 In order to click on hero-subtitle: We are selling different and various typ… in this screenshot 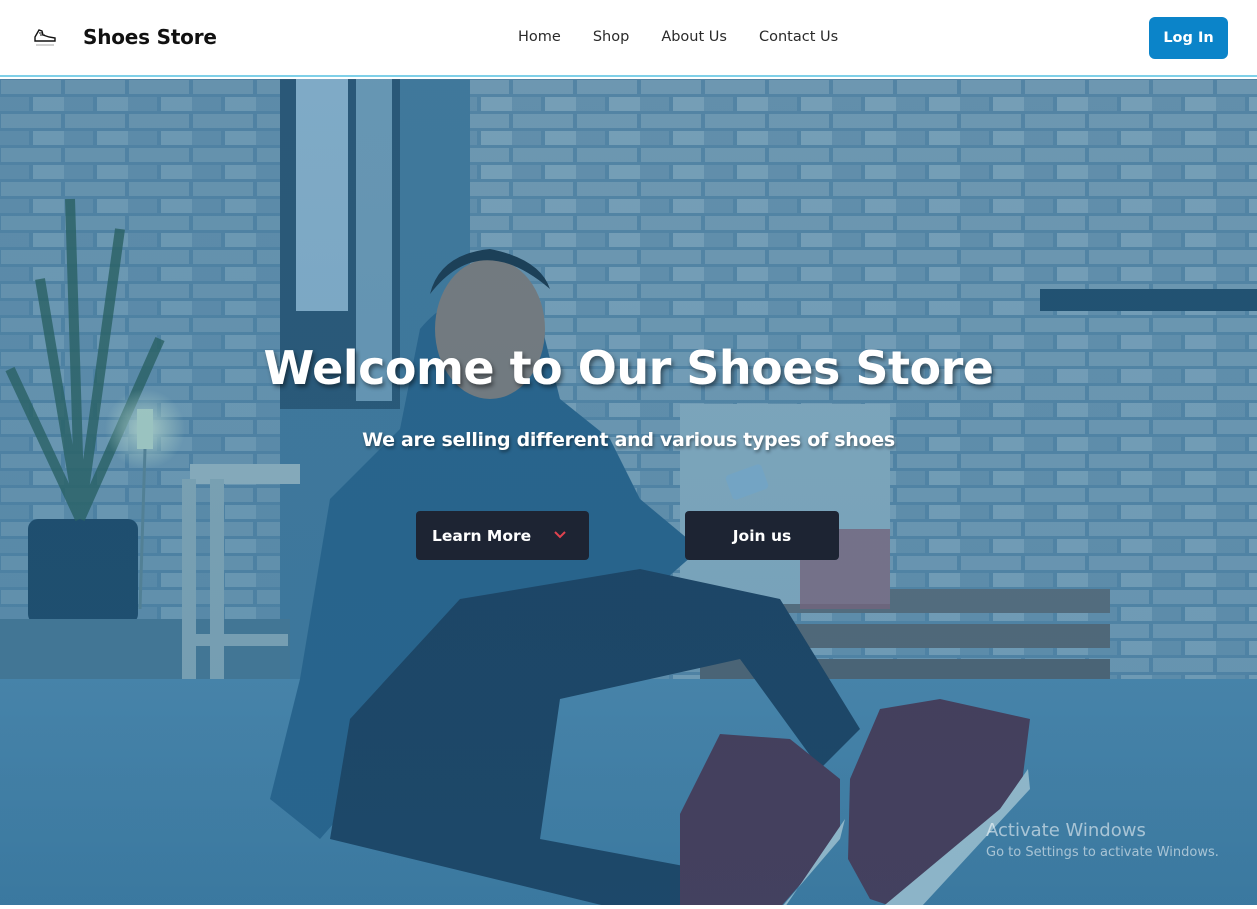, I will do `click(628, 440)`.